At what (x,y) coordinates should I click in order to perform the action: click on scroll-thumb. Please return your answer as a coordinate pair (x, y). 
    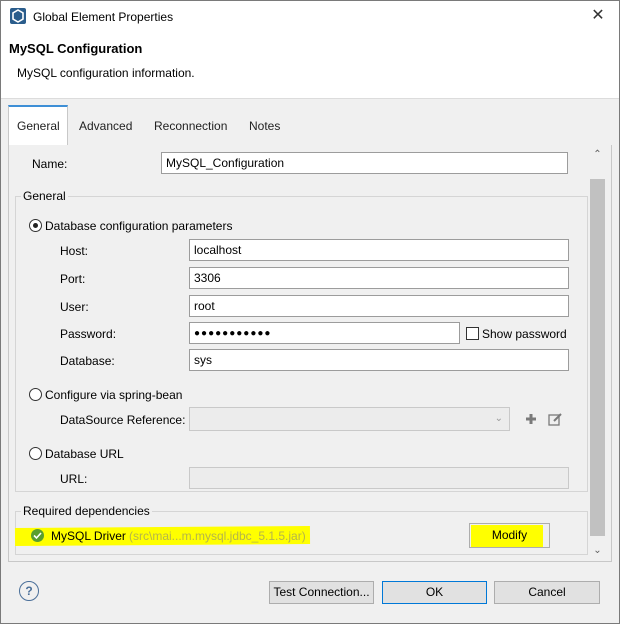
    Looking at the image, I should click on (597, 357).